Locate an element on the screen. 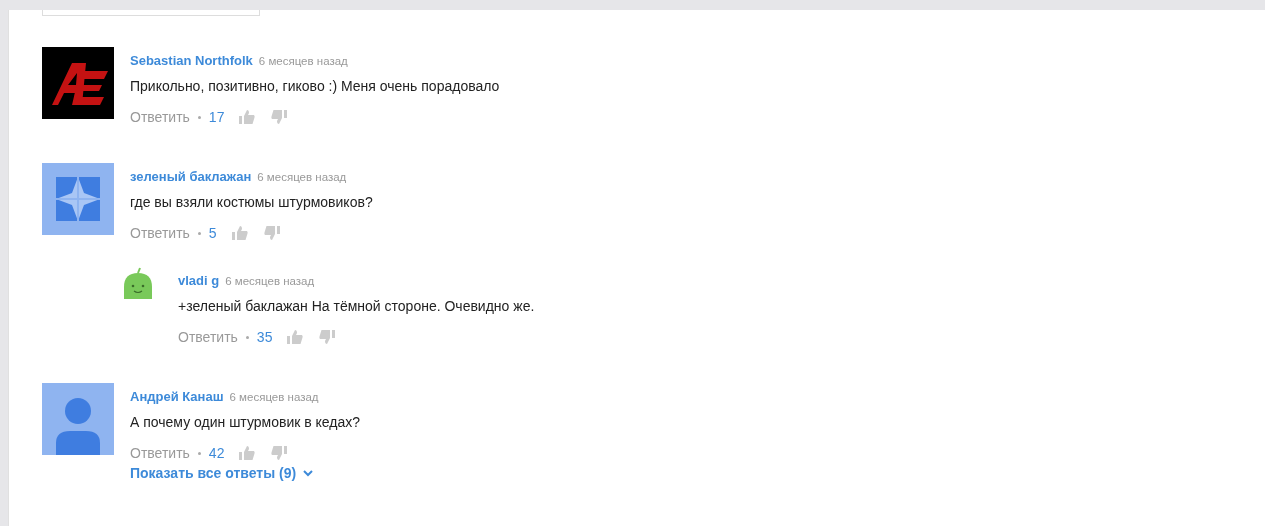  author-link: vladi g is located at coordinates (199, 280).